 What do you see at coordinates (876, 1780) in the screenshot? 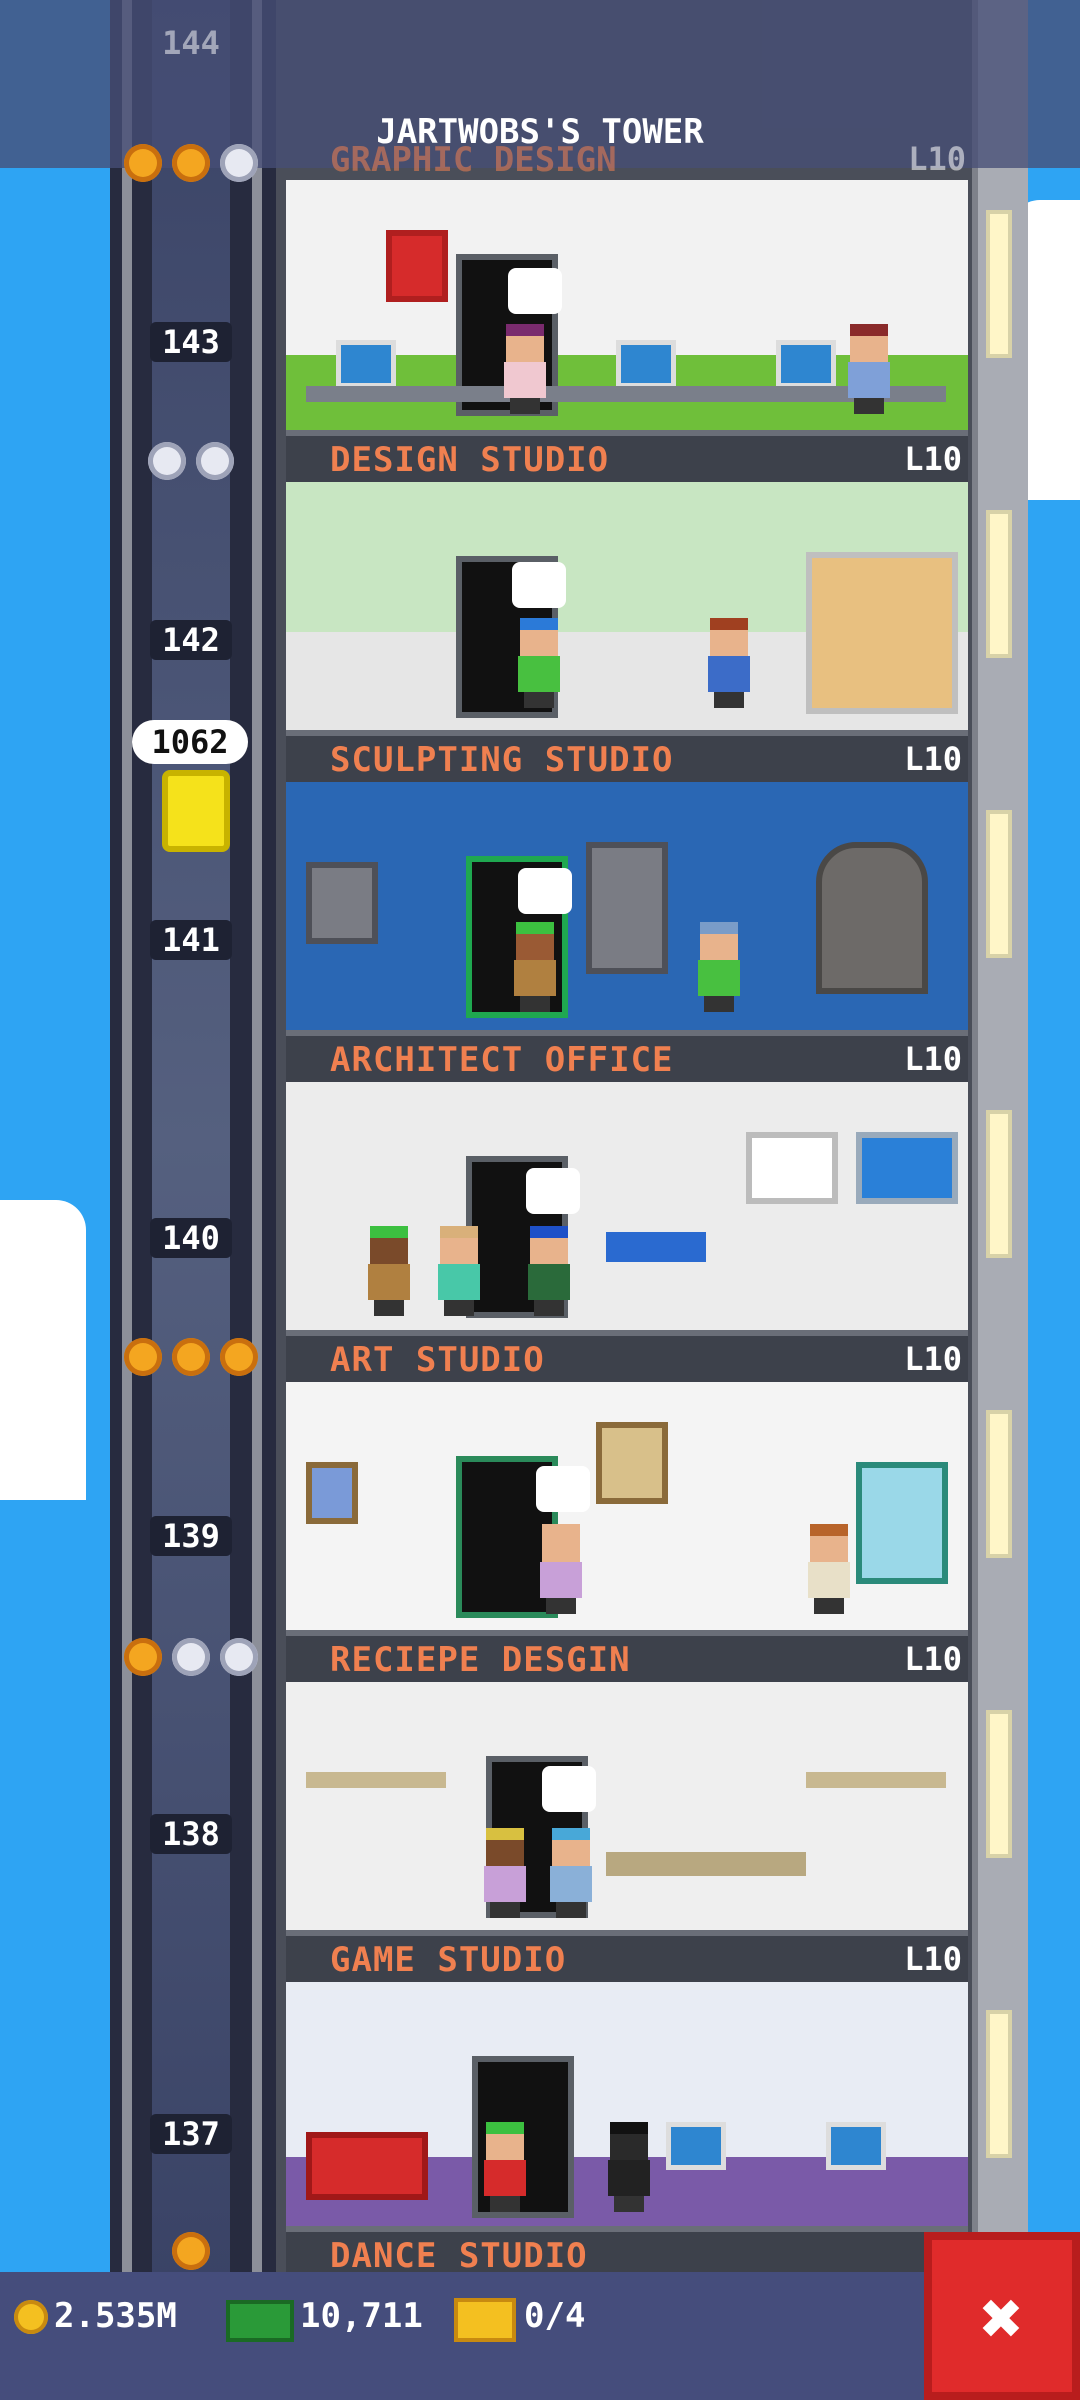
I see `kitchen-shelf` at bounding box center [876, 1780].